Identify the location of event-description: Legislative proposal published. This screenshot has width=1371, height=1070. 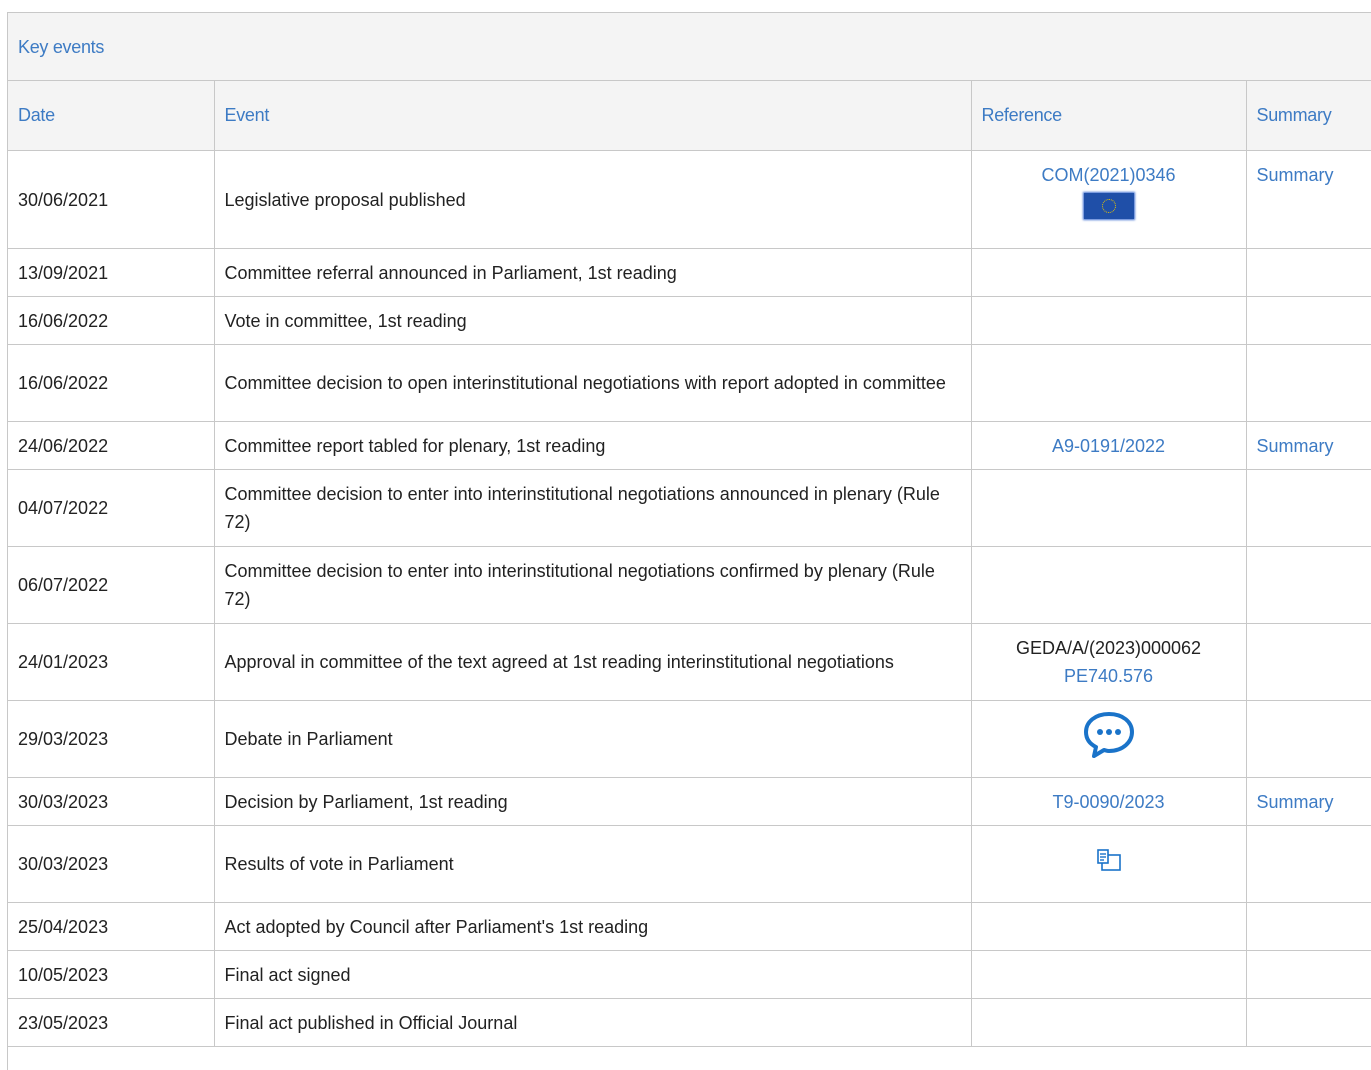
(593, 199).